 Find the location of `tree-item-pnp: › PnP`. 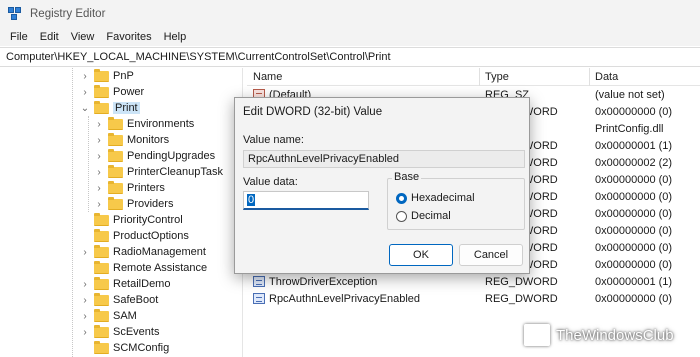

tree-item-pnp: › PnP is located at coordinates (107, 76).